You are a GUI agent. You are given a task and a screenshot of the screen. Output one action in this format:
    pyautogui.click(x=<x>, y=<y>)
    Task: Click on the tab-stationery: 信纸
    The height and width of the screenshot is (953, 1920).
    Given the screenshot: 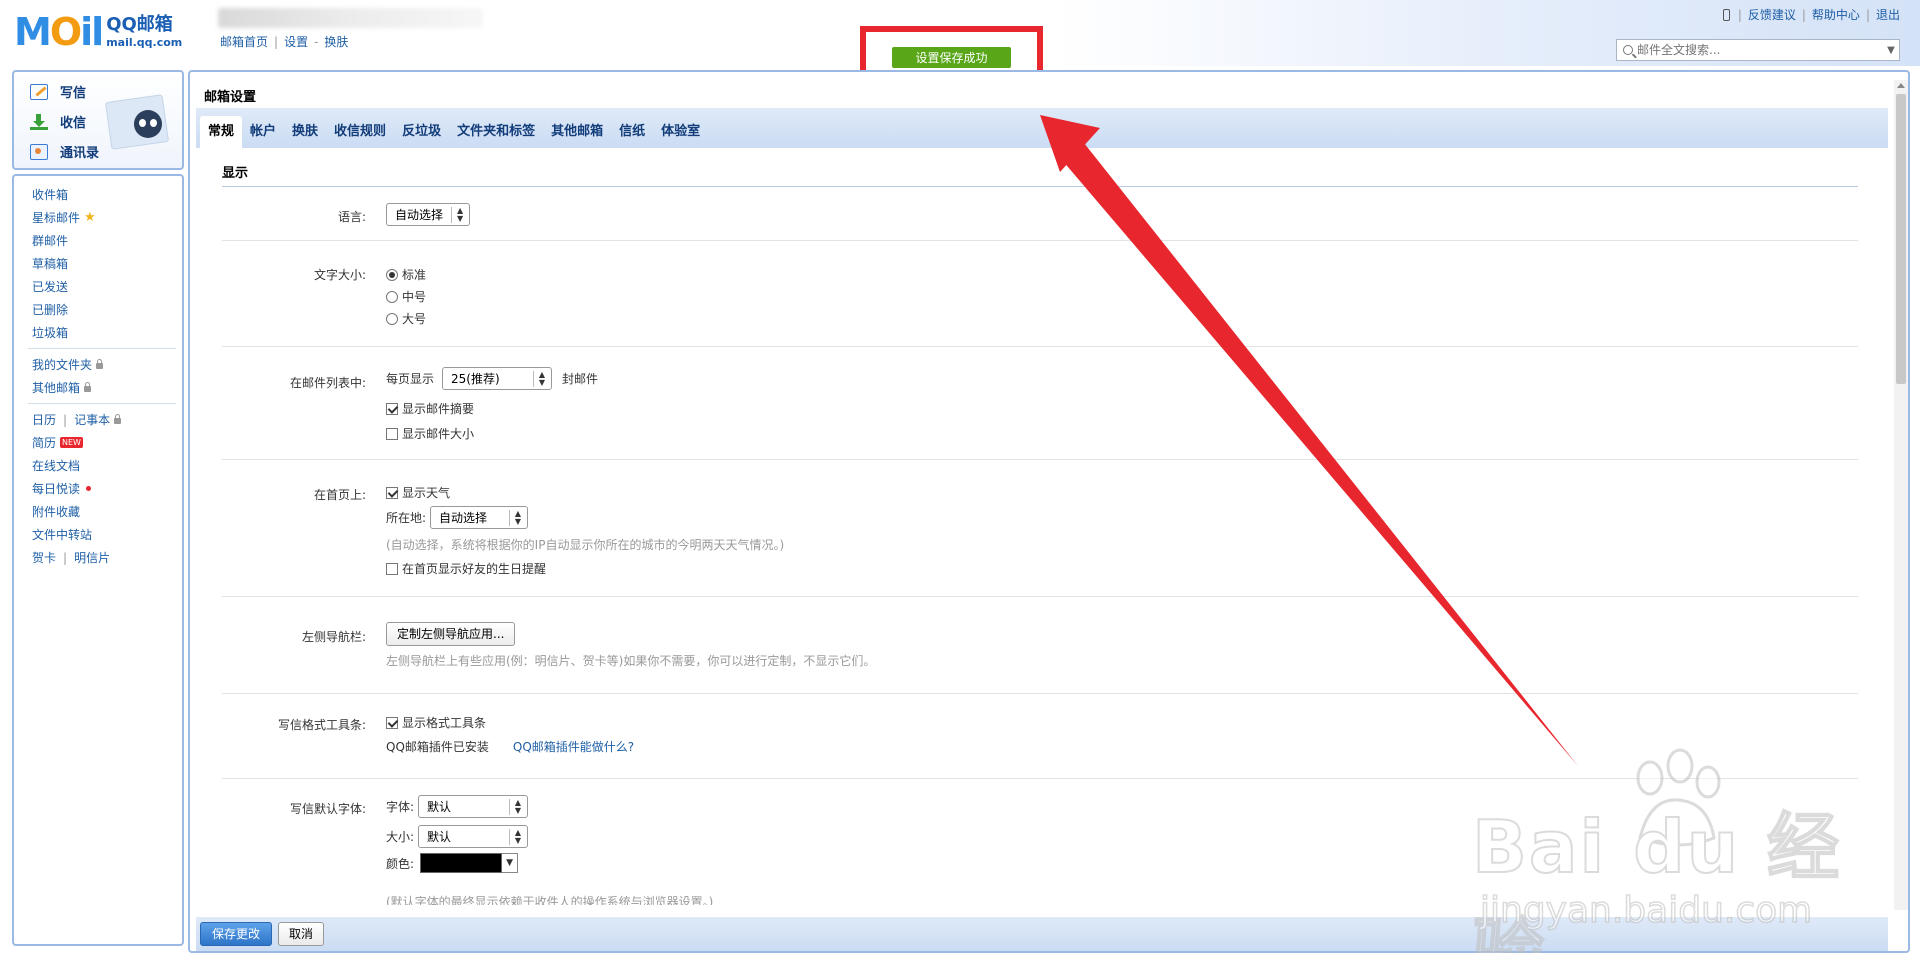 What is the action you would take?
    pyautogui.click(x=632, y=132)
    